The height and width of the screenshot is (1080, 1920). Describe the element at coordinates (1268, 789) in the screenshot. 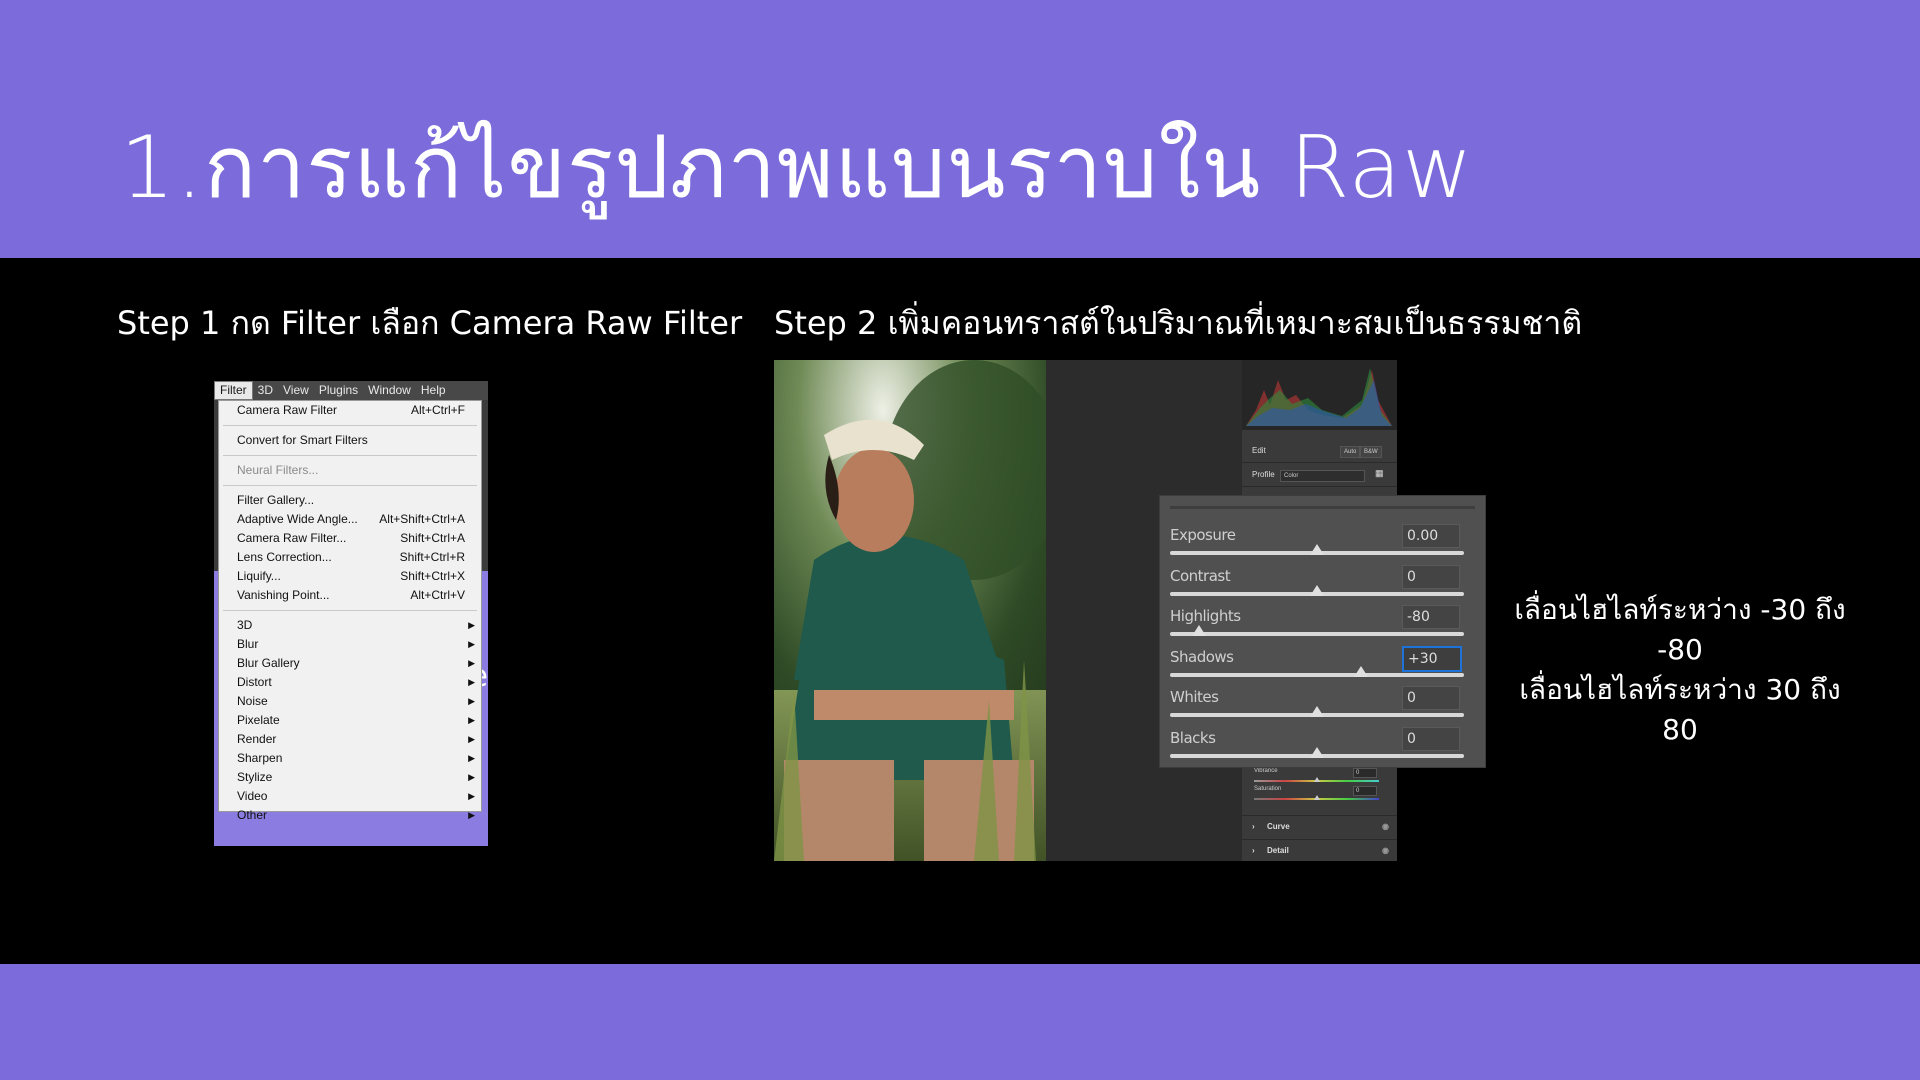

I see `mini-slider-label: Saturation` at that location.